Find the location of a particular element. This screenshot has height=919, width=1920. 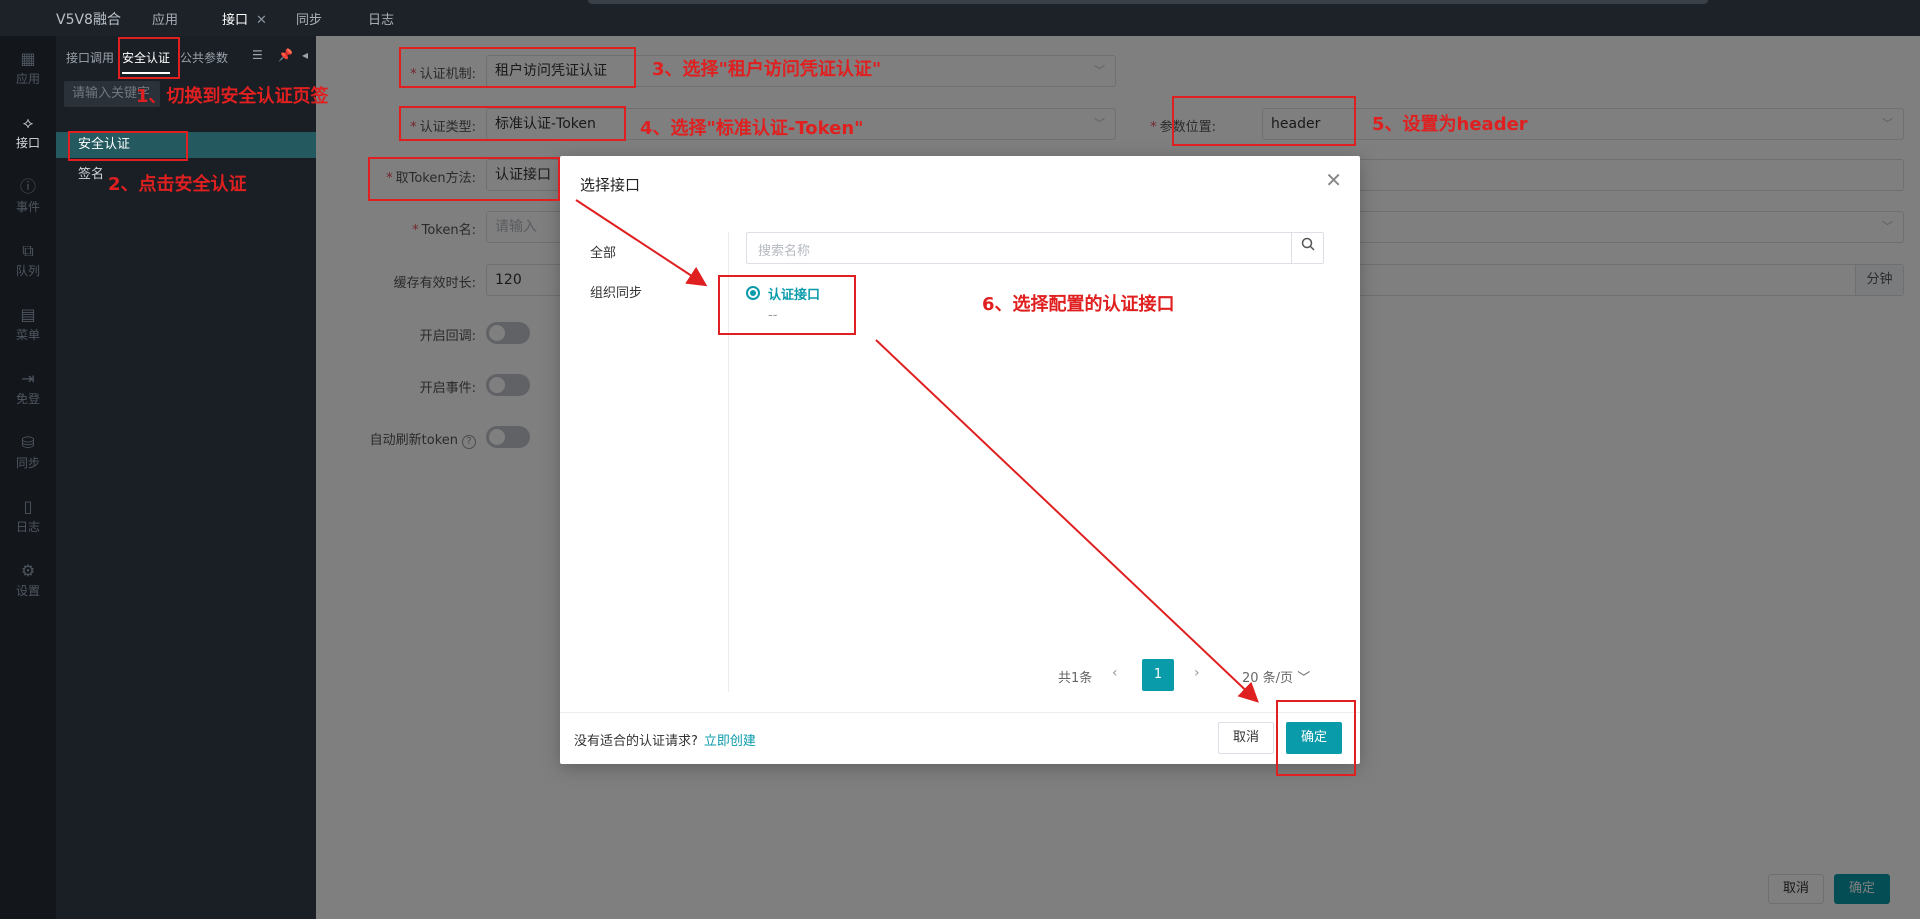

icon-rail: ▦ 应用 ⟡ 接口 ⓘ 事件 ⧉ 队列 ▤ 菜单 ⇥ 免登 ⛁ 同步 ▯ 日志 ⚙ 设置 is located at coordinates (28, 477).